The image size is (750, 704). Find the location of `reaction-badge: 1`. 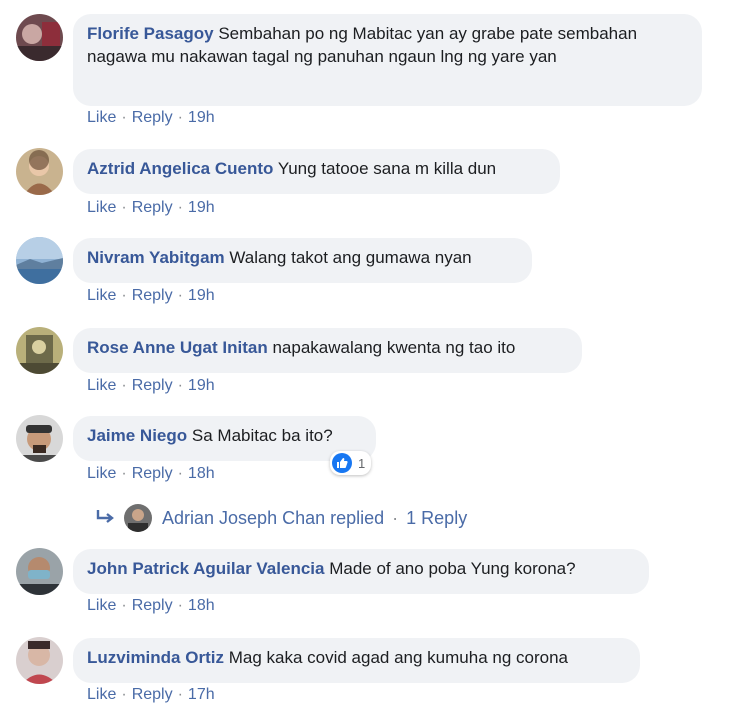

reaction-badge: 1 is located at coordinates (351, 463).